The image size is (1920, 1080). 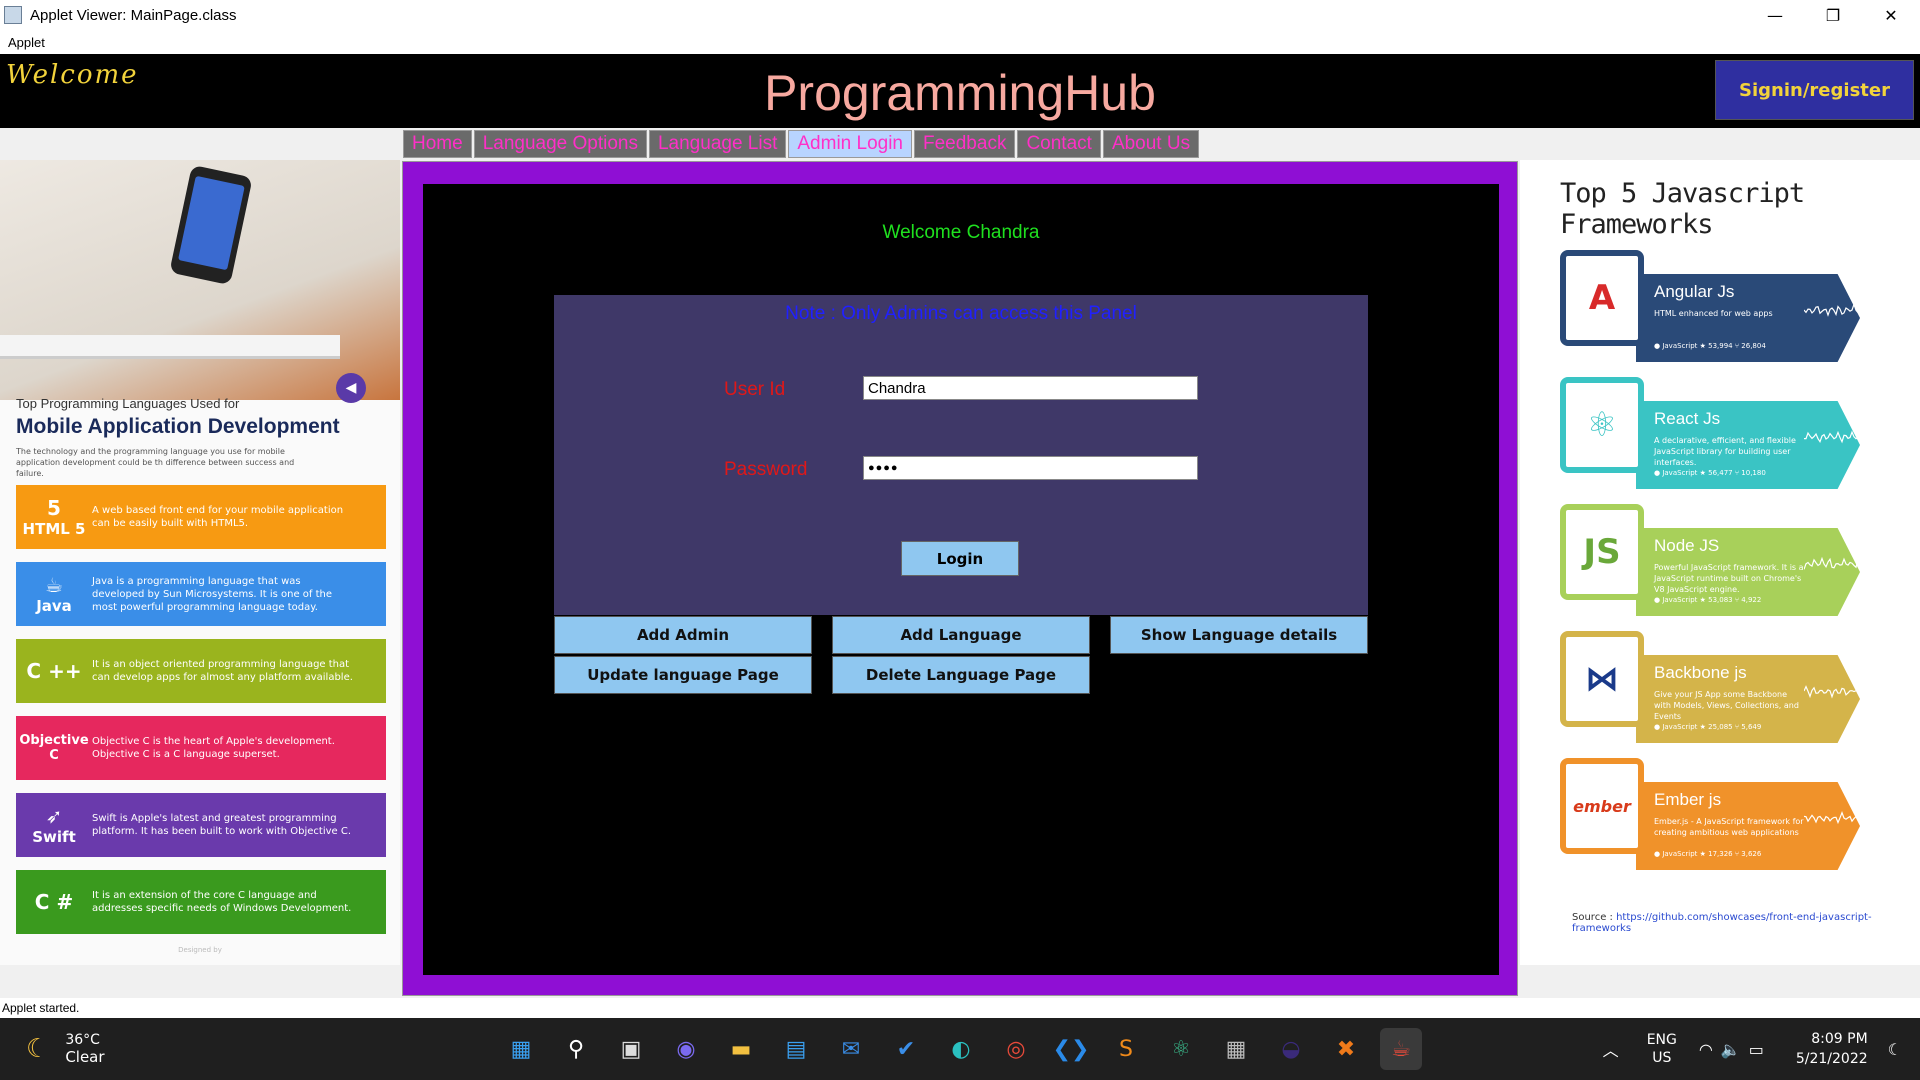 I want to click on date: 5/21/2022, so click(x=1832, y=1059).